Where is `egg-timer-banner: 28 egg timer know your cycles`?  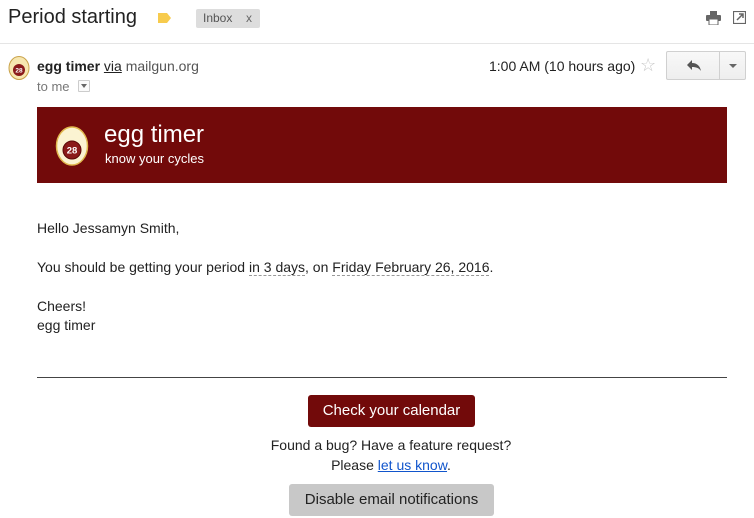
egg-timer-banner: 28 egg timer know your cycles is located at coordinates (382, 145).